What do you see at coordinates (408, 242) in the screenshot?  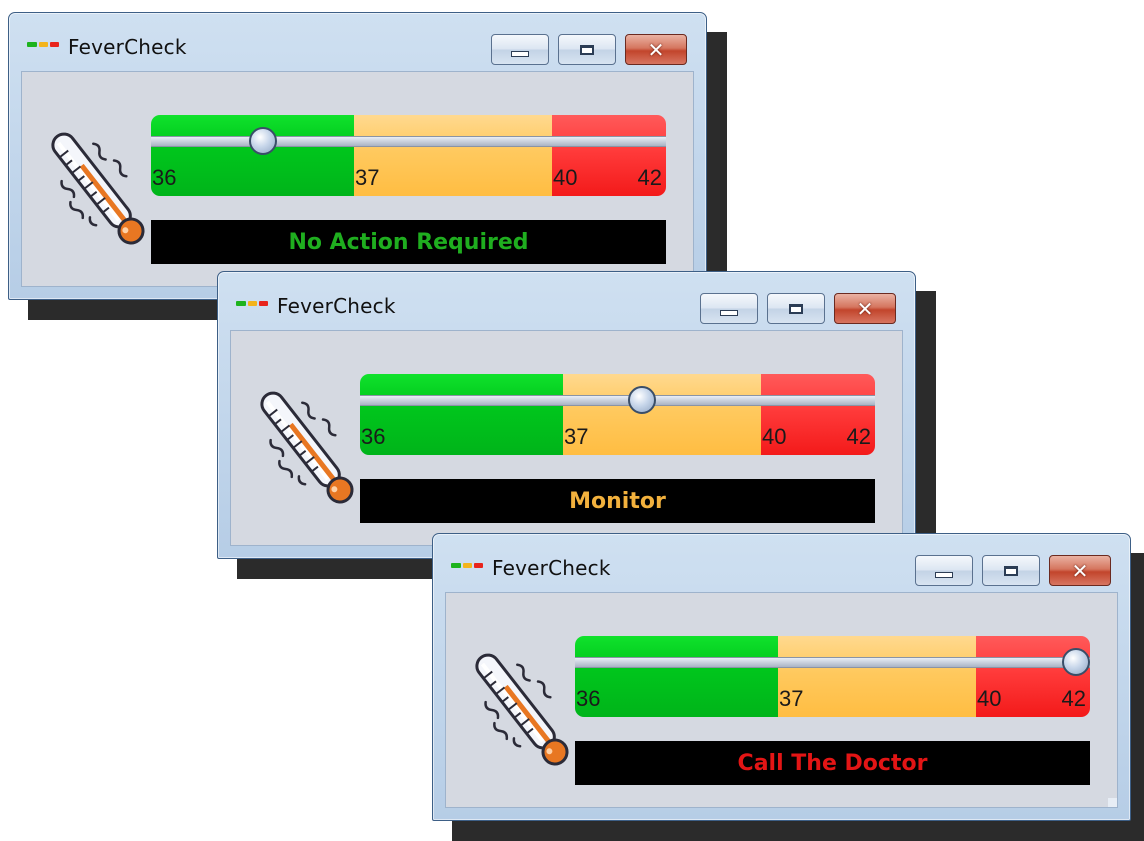 I see `status-message: No Action Required` at bounding box center [408, 242].